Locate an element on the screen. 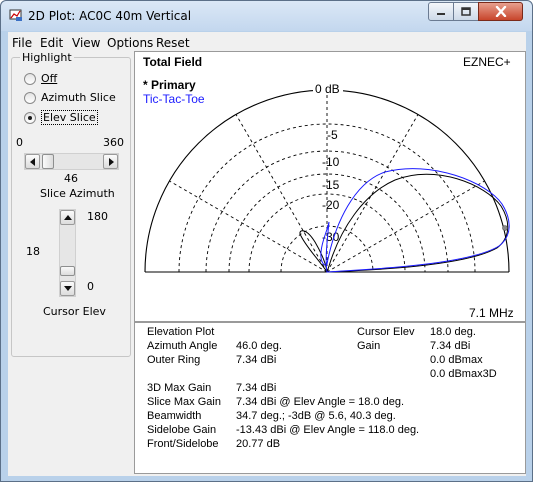 This screenshot has width=533, height=482. info-label-azimuth-angle: Azimuth Angle is located at coordinates (182, 346).